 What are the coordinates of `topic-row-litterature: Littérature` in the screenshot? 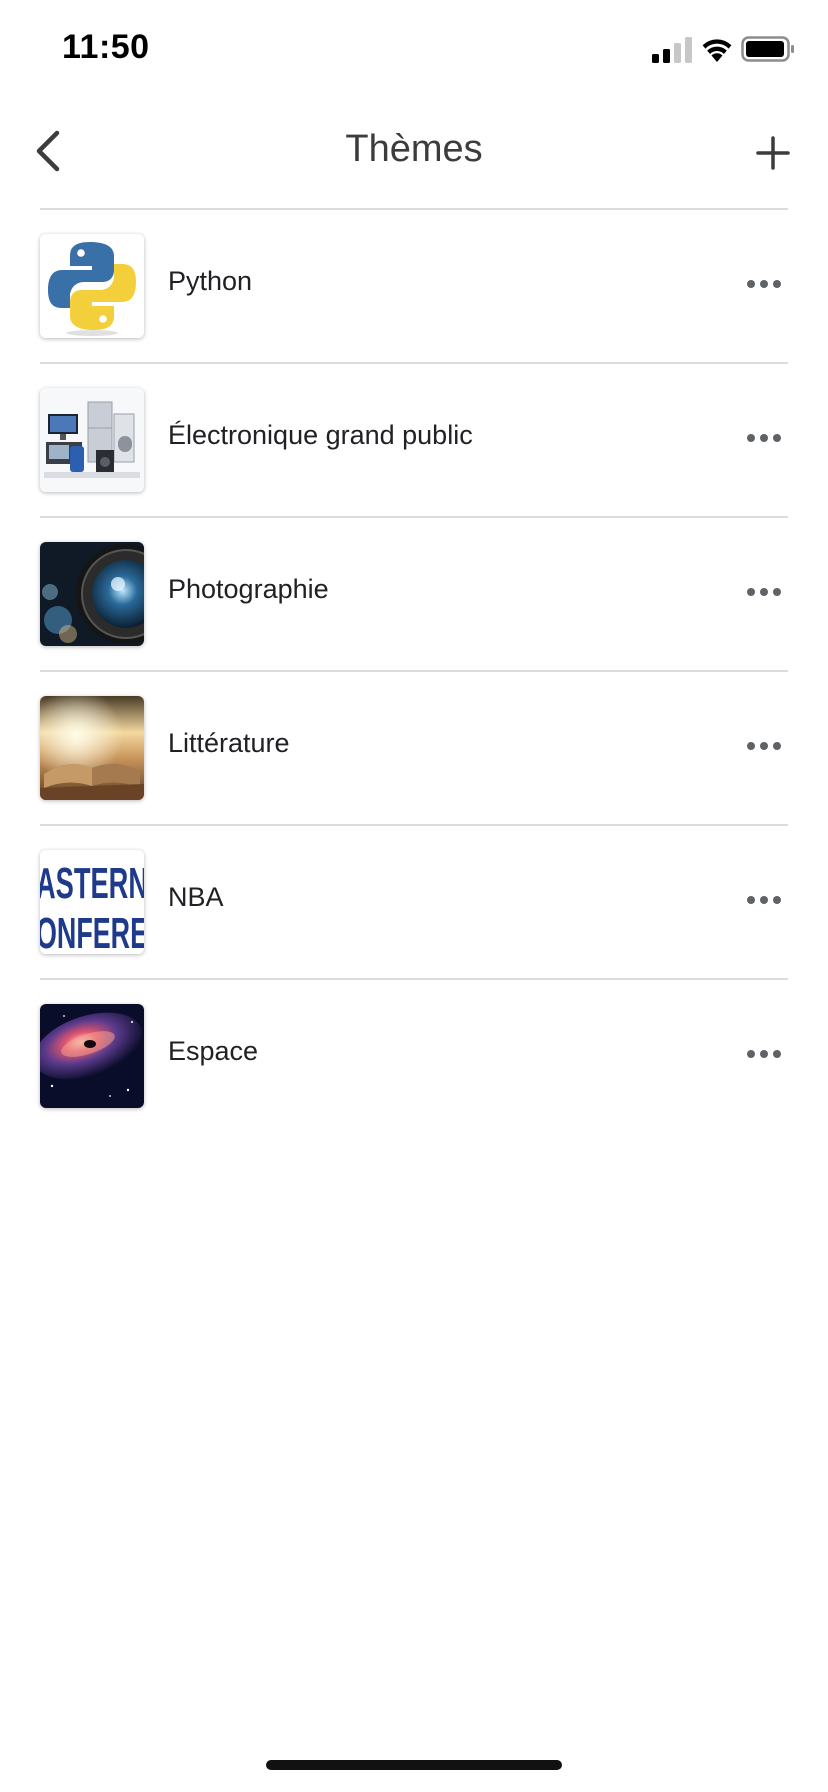 It's located at (414, 749).